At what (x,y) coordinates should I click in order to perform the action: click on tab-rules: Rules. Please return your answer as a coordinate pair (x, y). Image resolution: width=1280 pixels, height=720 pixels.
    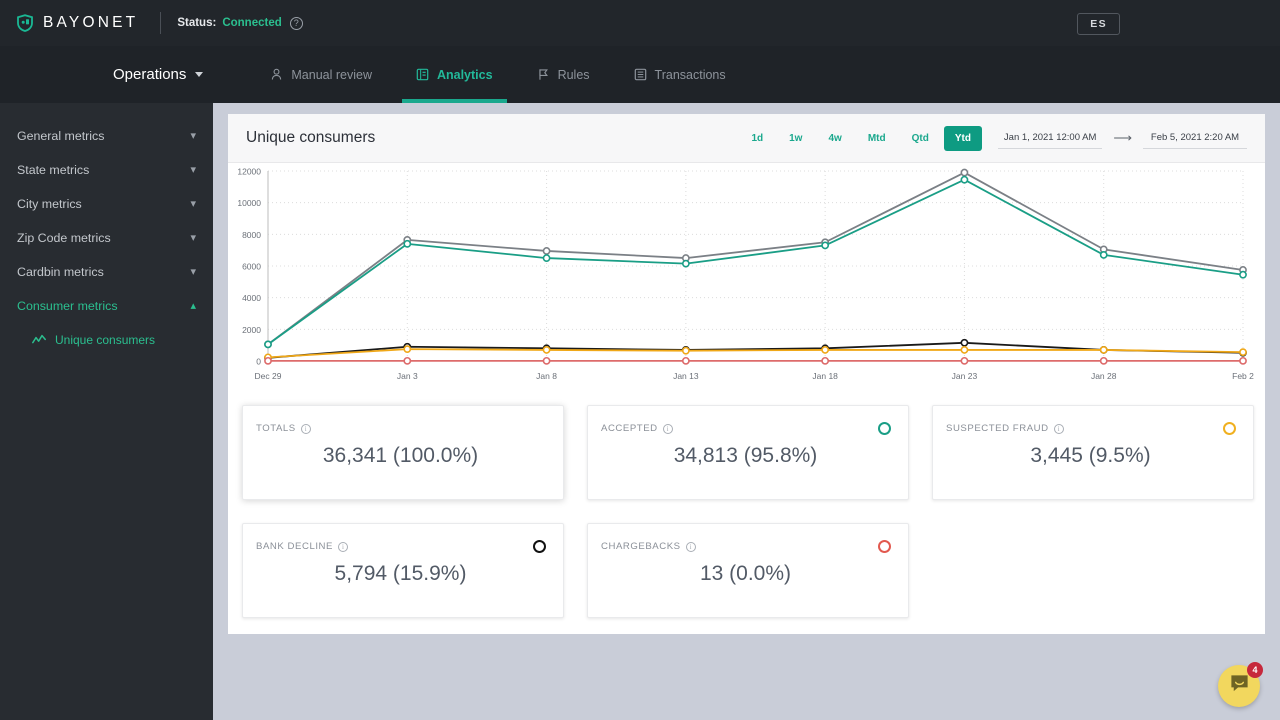
    Looking at the image, I should click on (563, 74).